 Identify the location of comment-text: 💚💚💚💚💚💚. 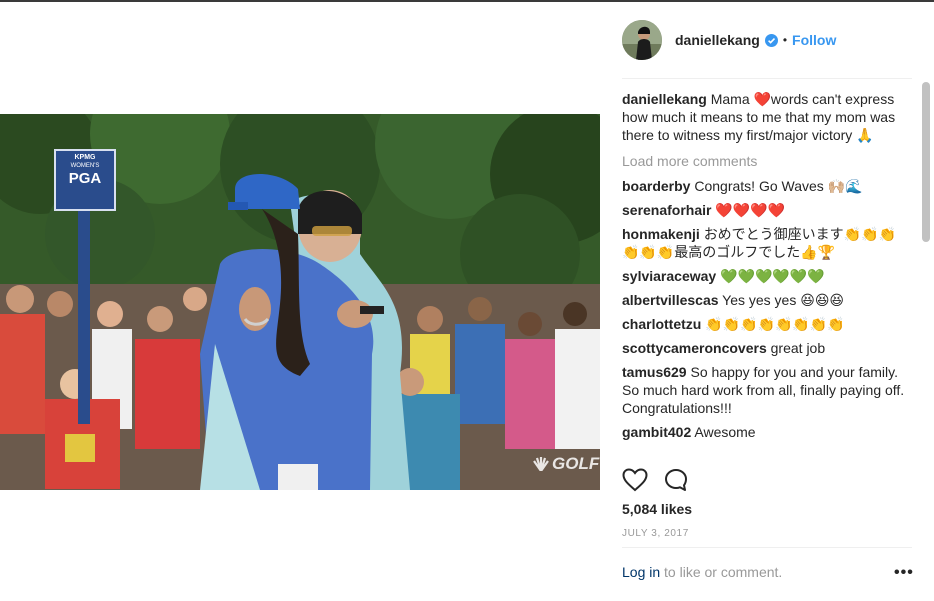
(772, 276).